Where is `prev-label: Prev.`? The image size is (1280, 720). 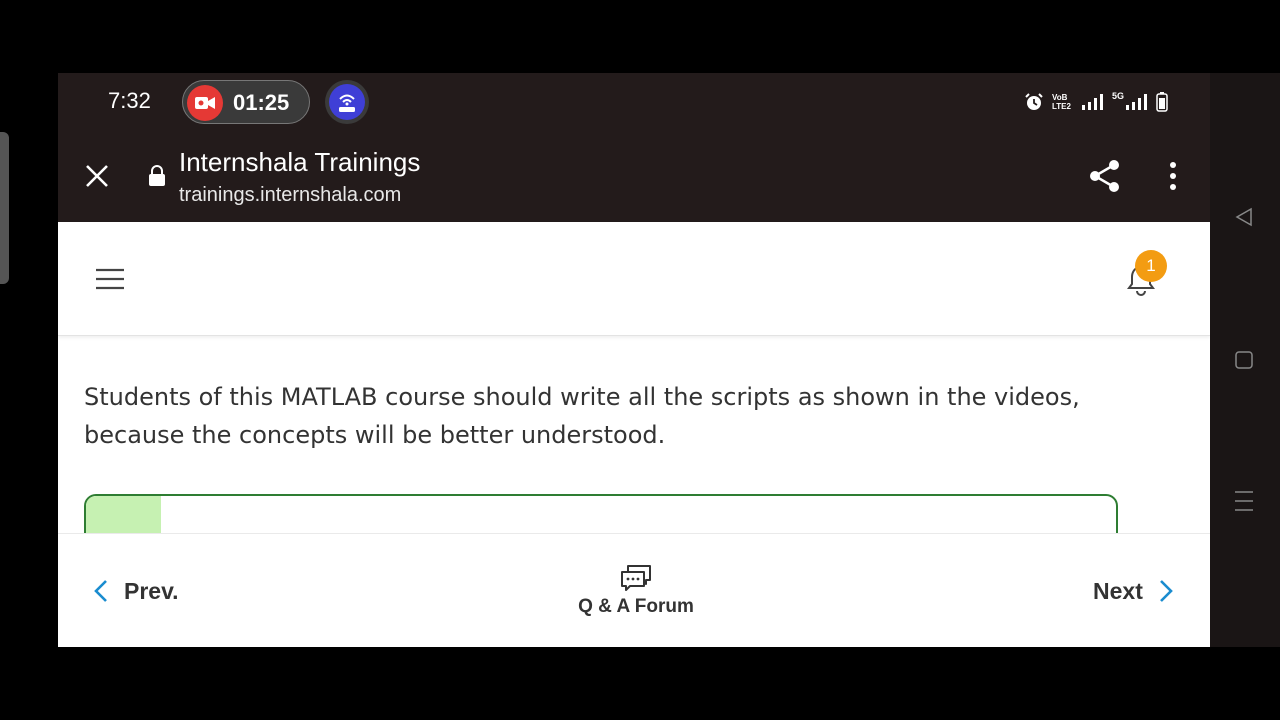
prev-label: Prev. is located at coordinates (151, 590).